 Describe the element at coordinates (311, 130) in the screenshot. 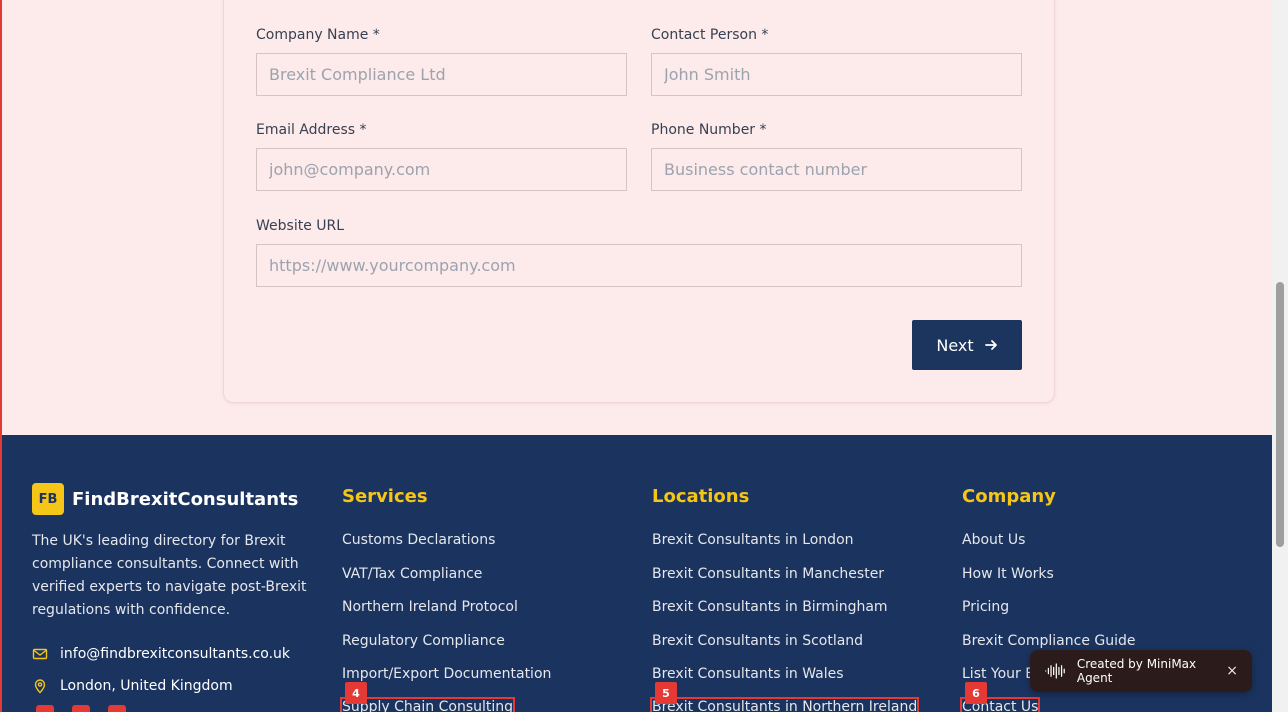

I see `email-label: Email Address *` at that location.